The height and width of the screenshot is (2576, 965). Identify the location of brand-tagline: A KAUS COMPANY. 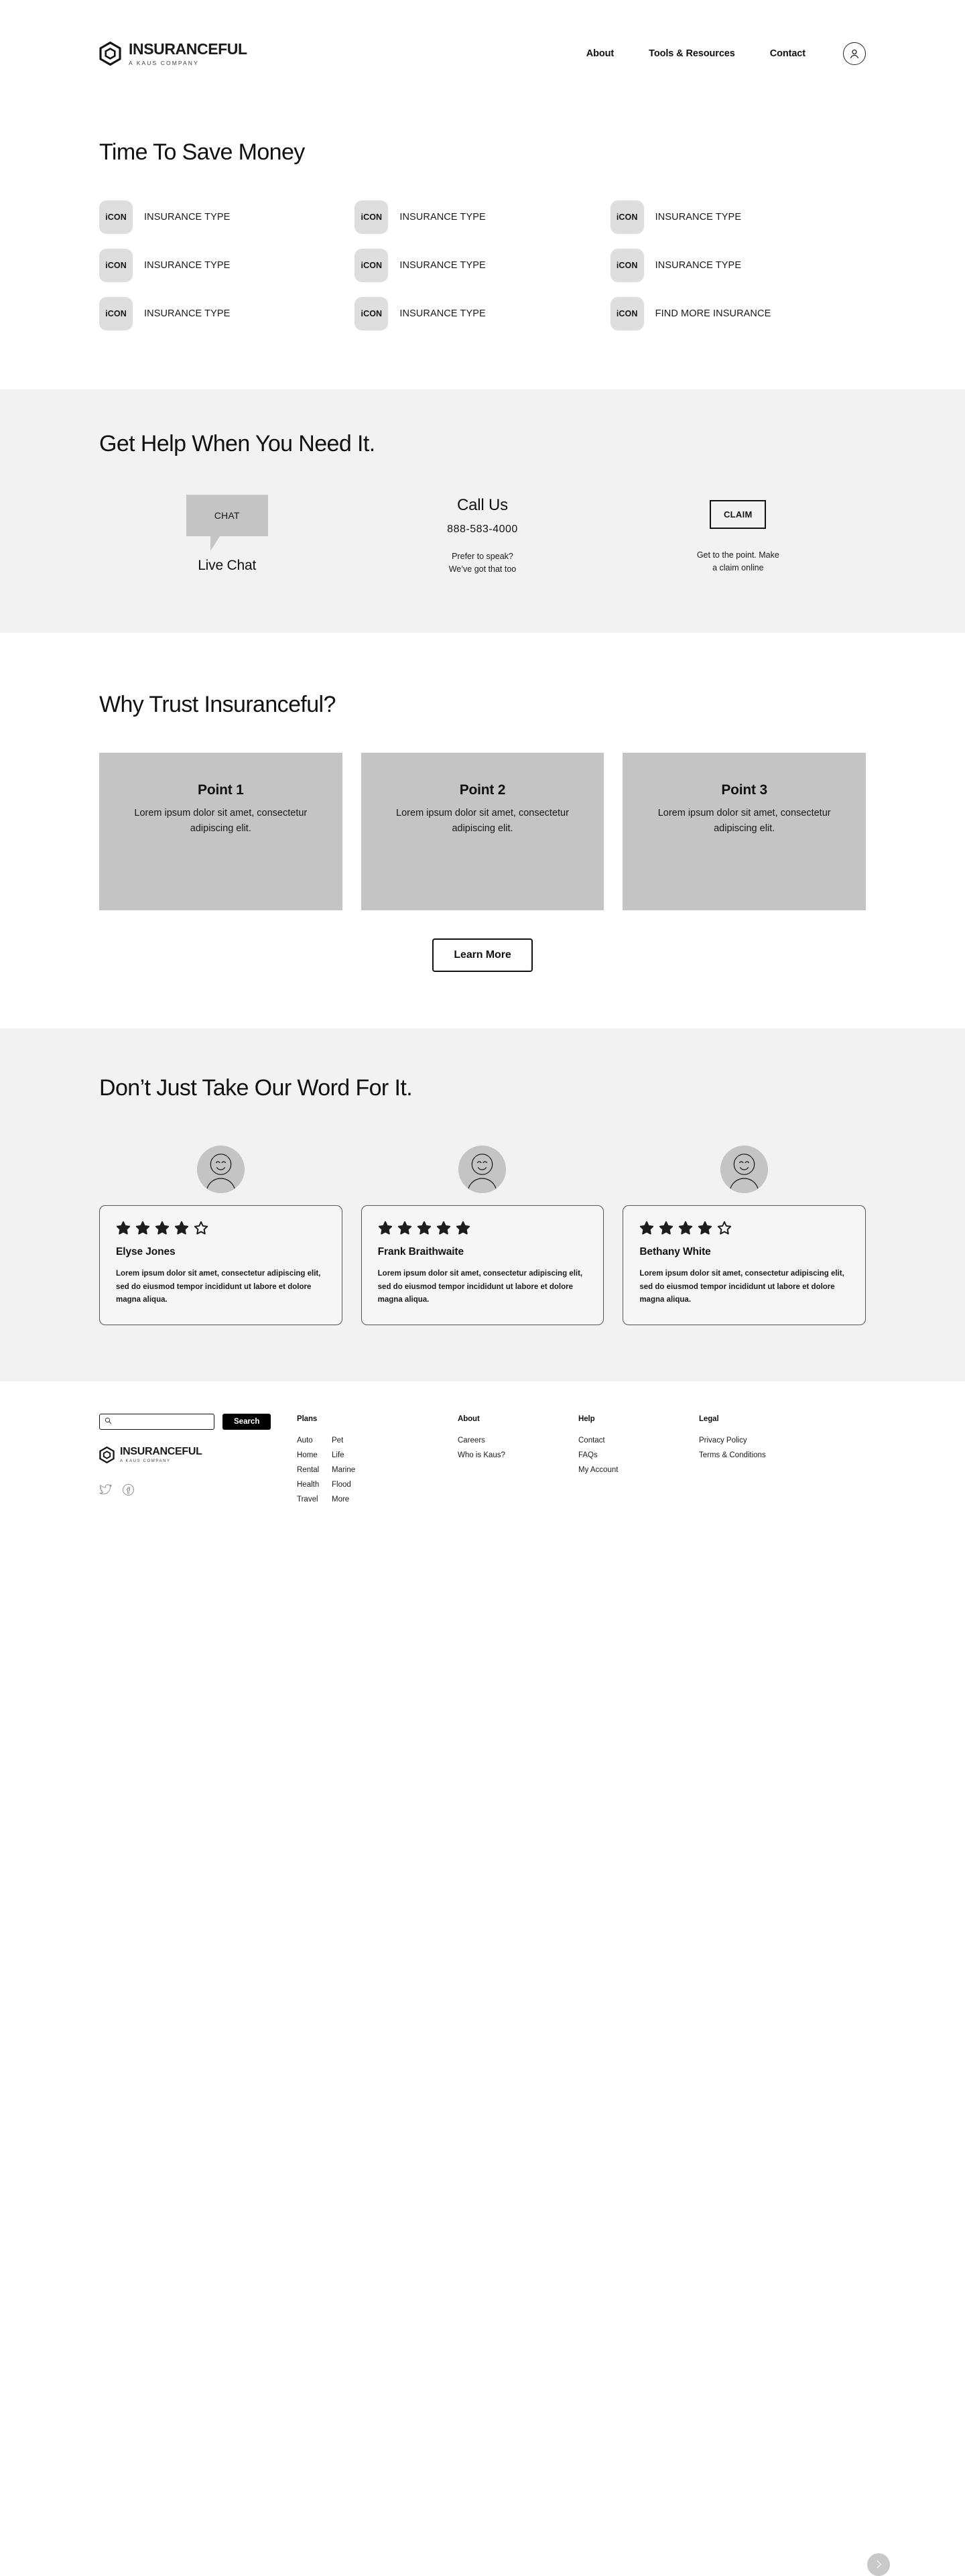
(164, 62).